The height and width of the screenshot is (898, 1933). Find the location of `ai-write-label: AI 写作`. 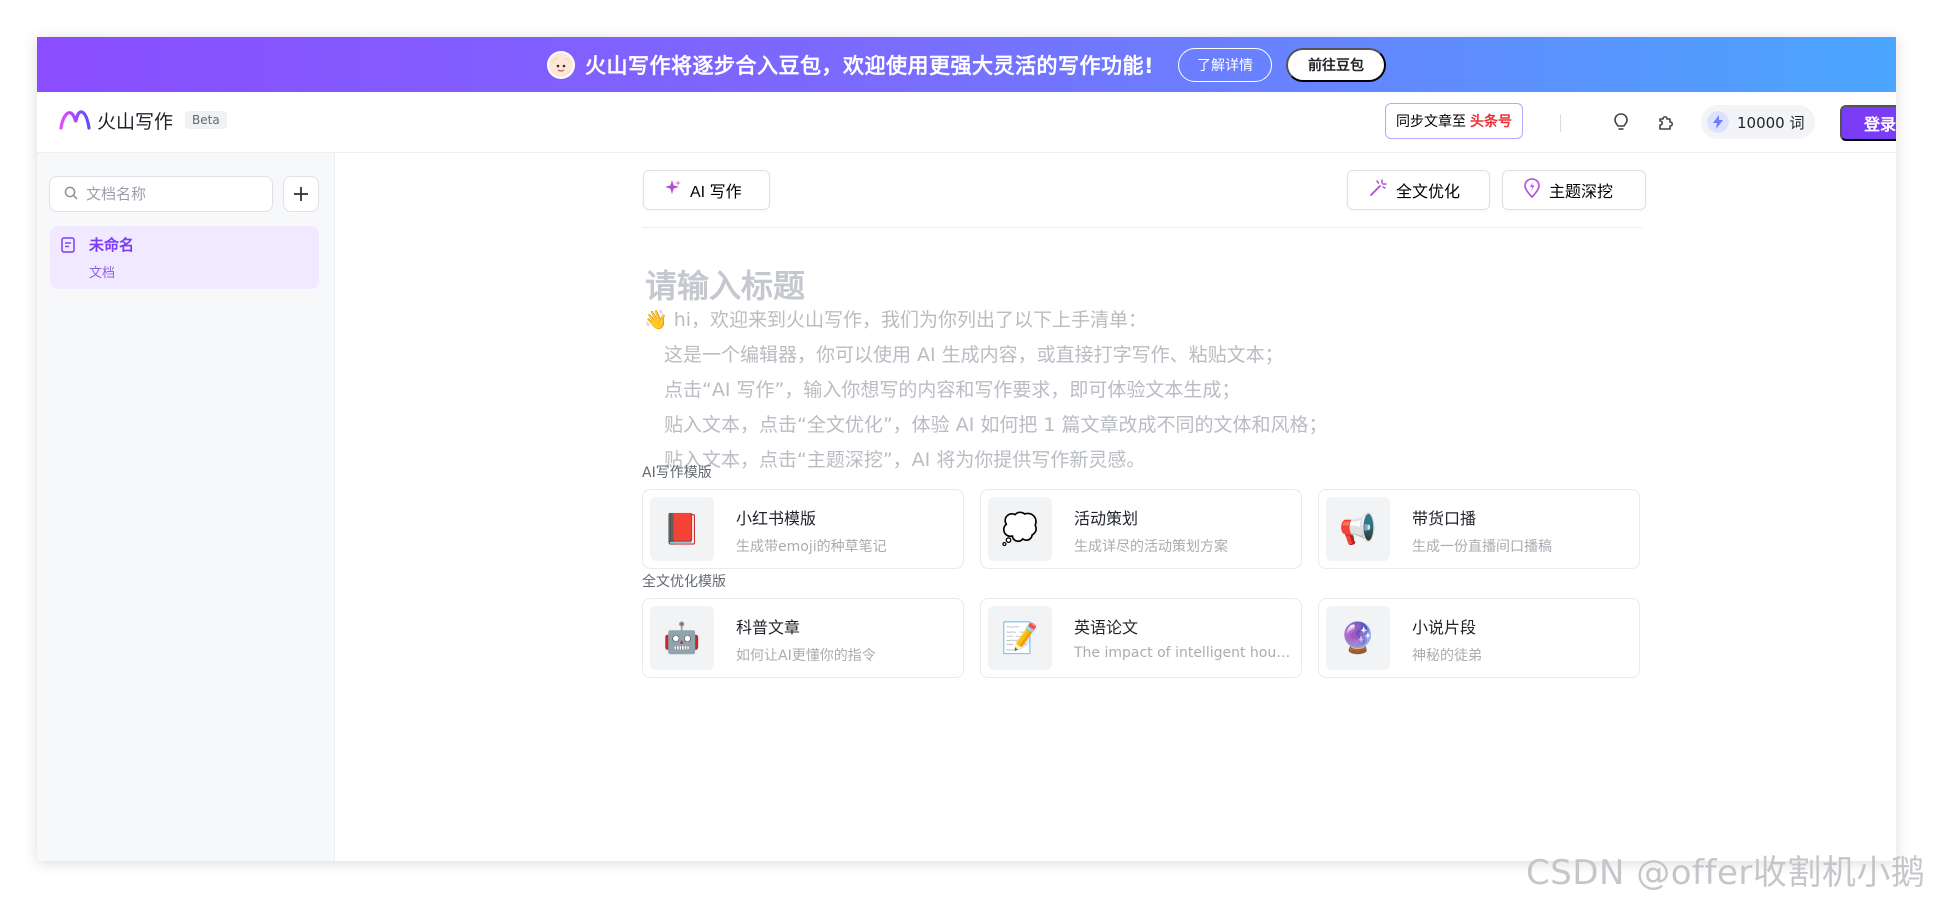

ai-write-label: AI 写作 is located at coordinates (716, 192).